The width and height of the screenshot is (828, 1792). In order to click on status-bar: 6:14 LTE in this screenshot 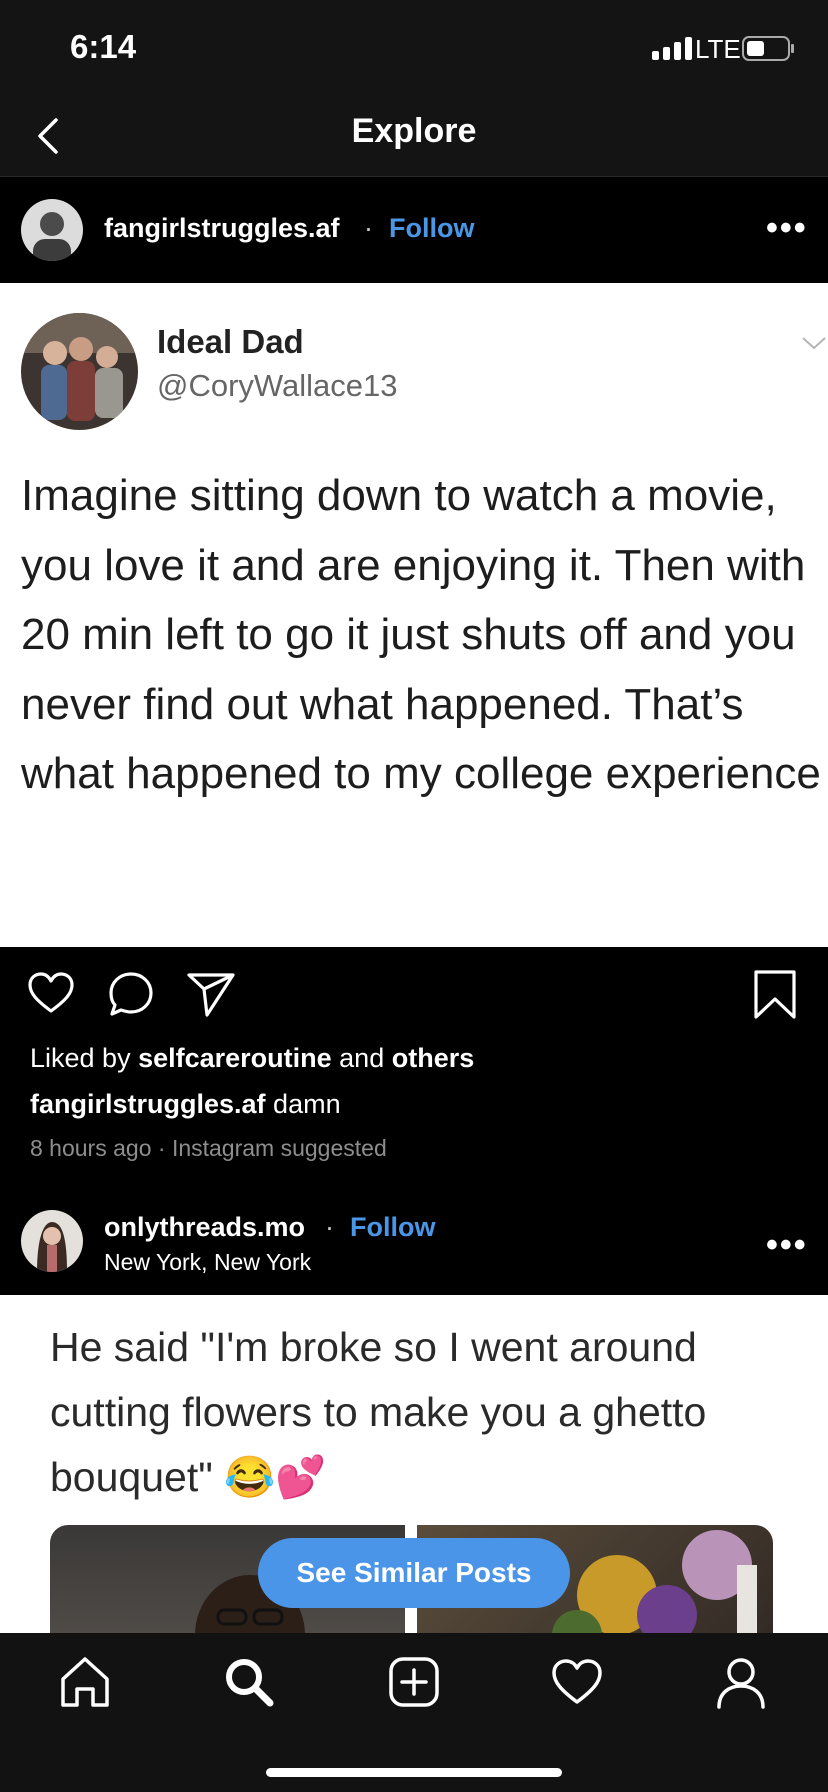, I will do `click(414, 48)`.